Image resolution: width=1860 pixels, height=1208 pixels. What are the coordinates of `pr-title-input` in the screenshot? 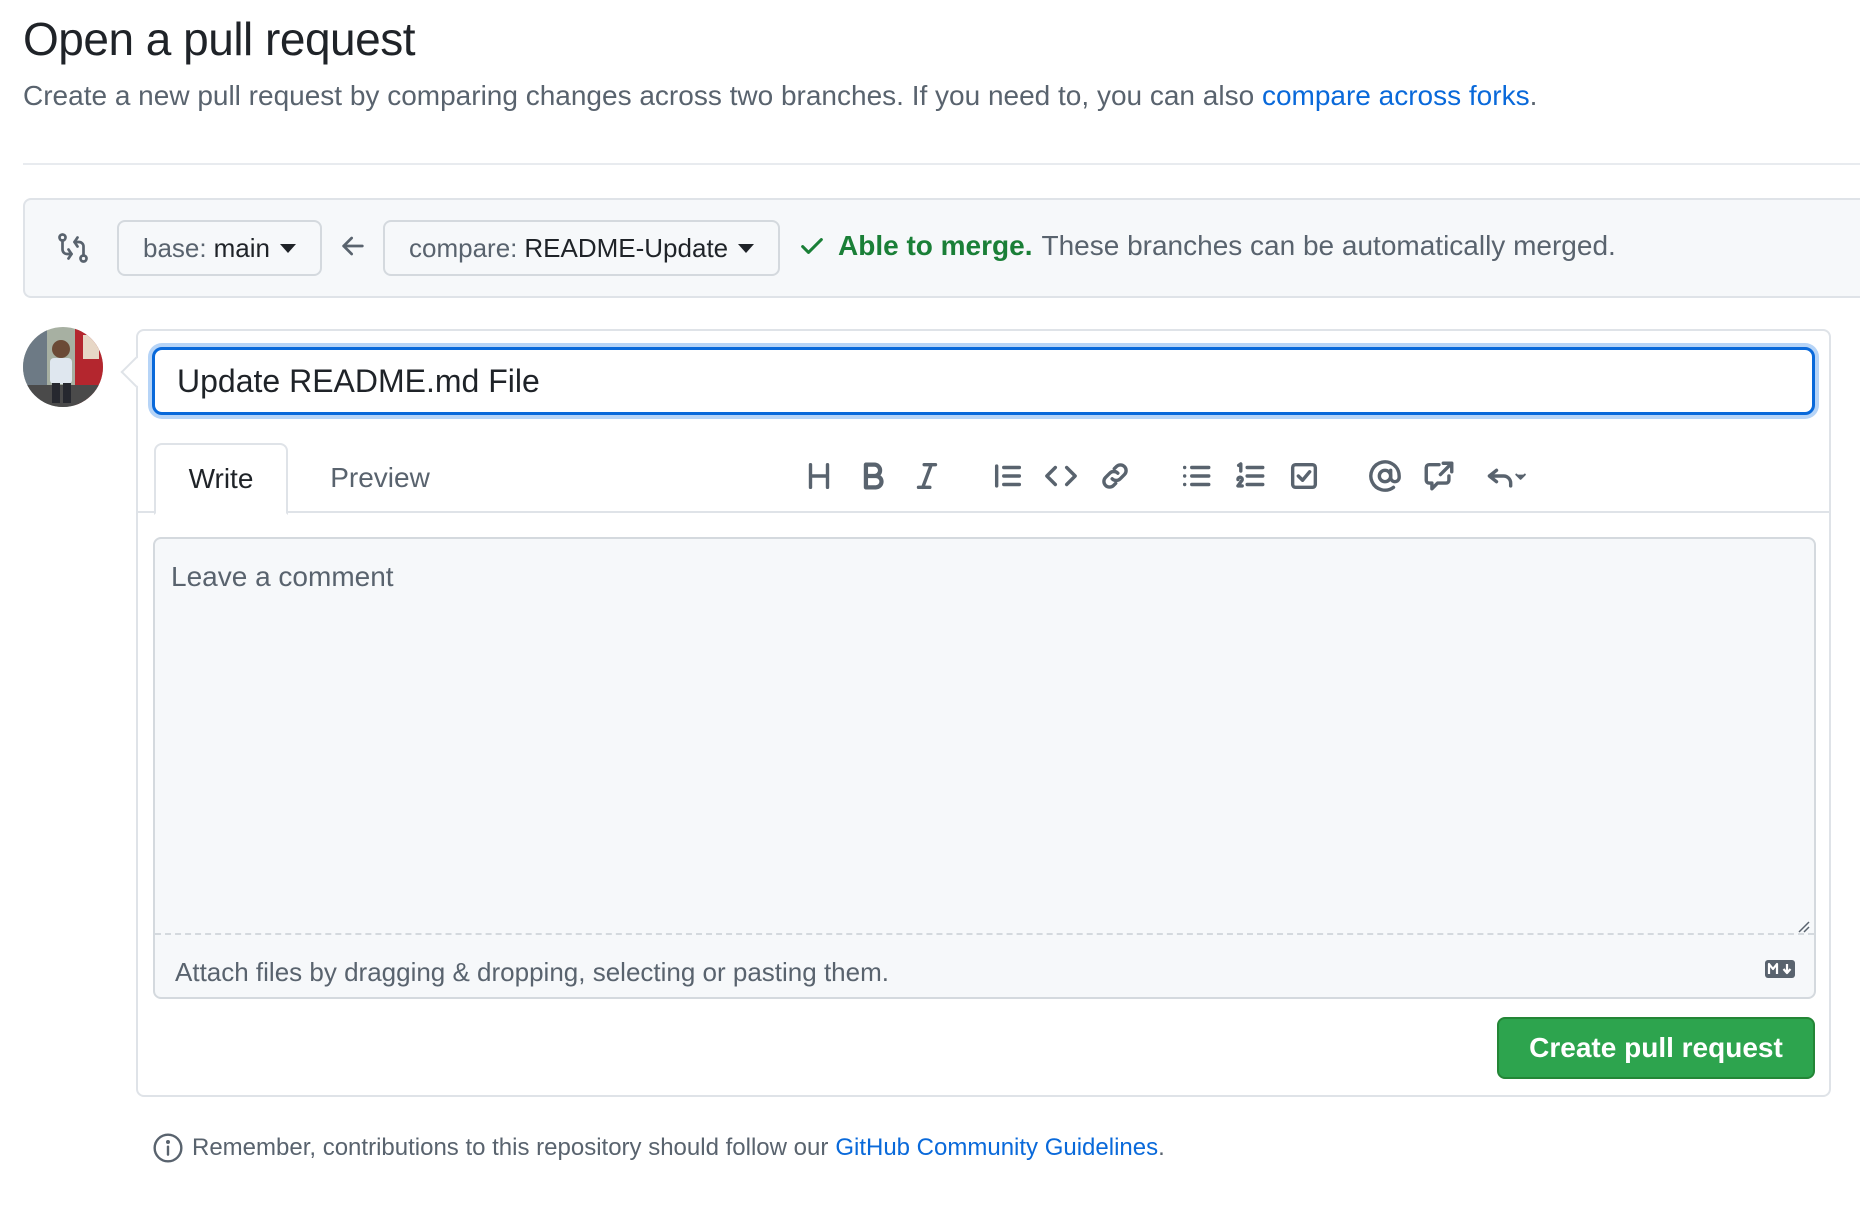 It's located at (983, 381).